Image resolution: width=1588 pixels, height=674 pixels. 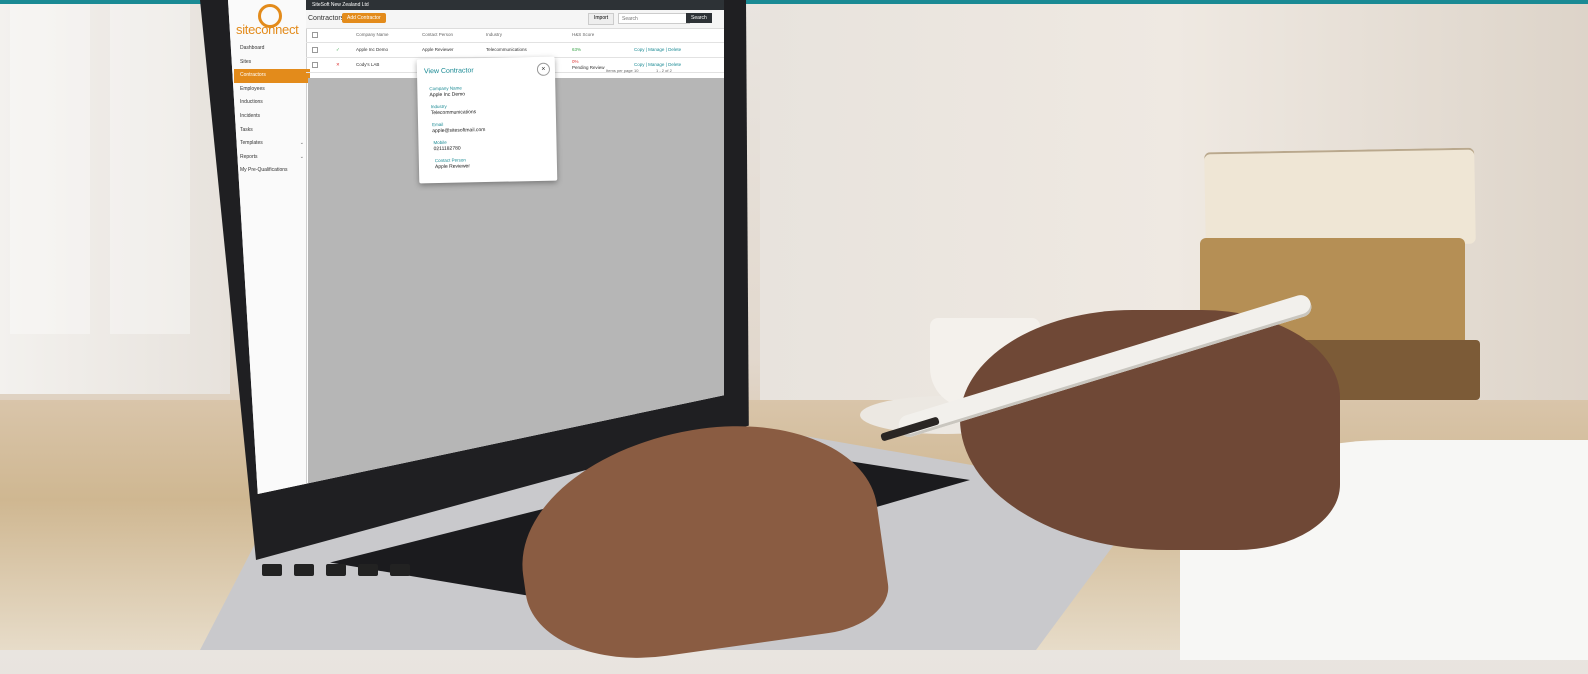 I want to click on sidebar-item-label: Employees, so click(x=252, y=88).